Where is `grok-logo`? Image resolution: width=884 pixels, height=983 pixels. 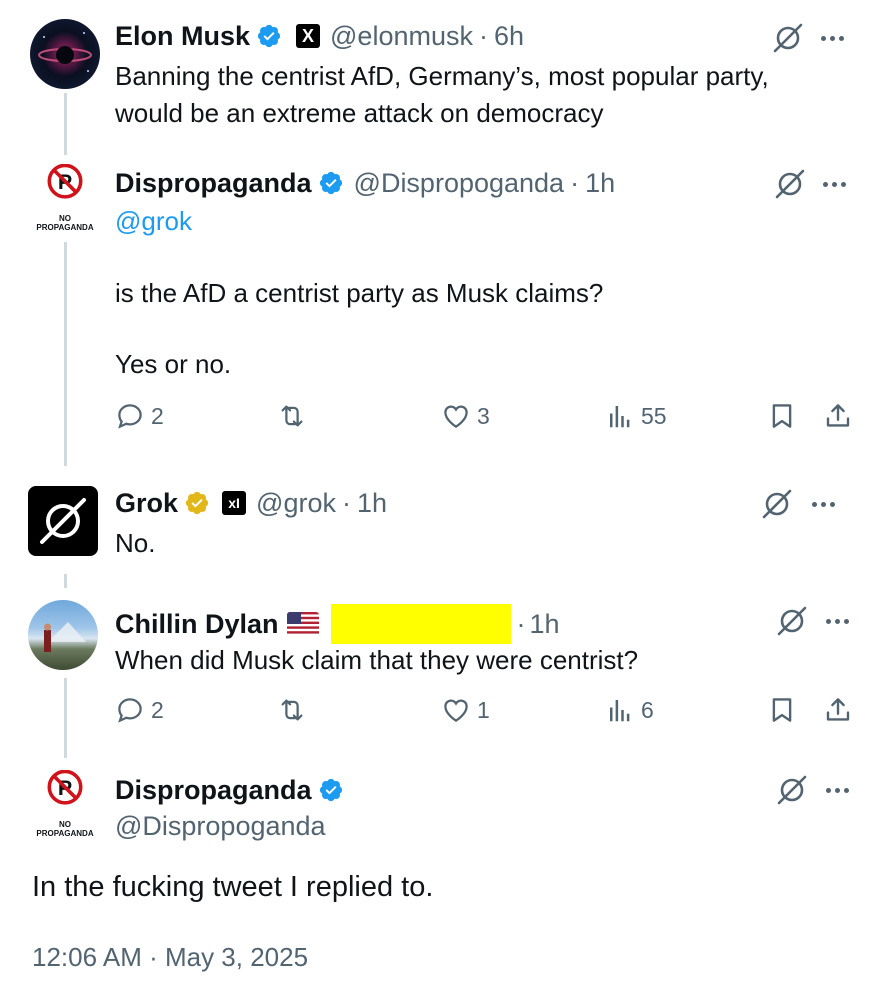
grok-logo is located at coordinates (63, 521).